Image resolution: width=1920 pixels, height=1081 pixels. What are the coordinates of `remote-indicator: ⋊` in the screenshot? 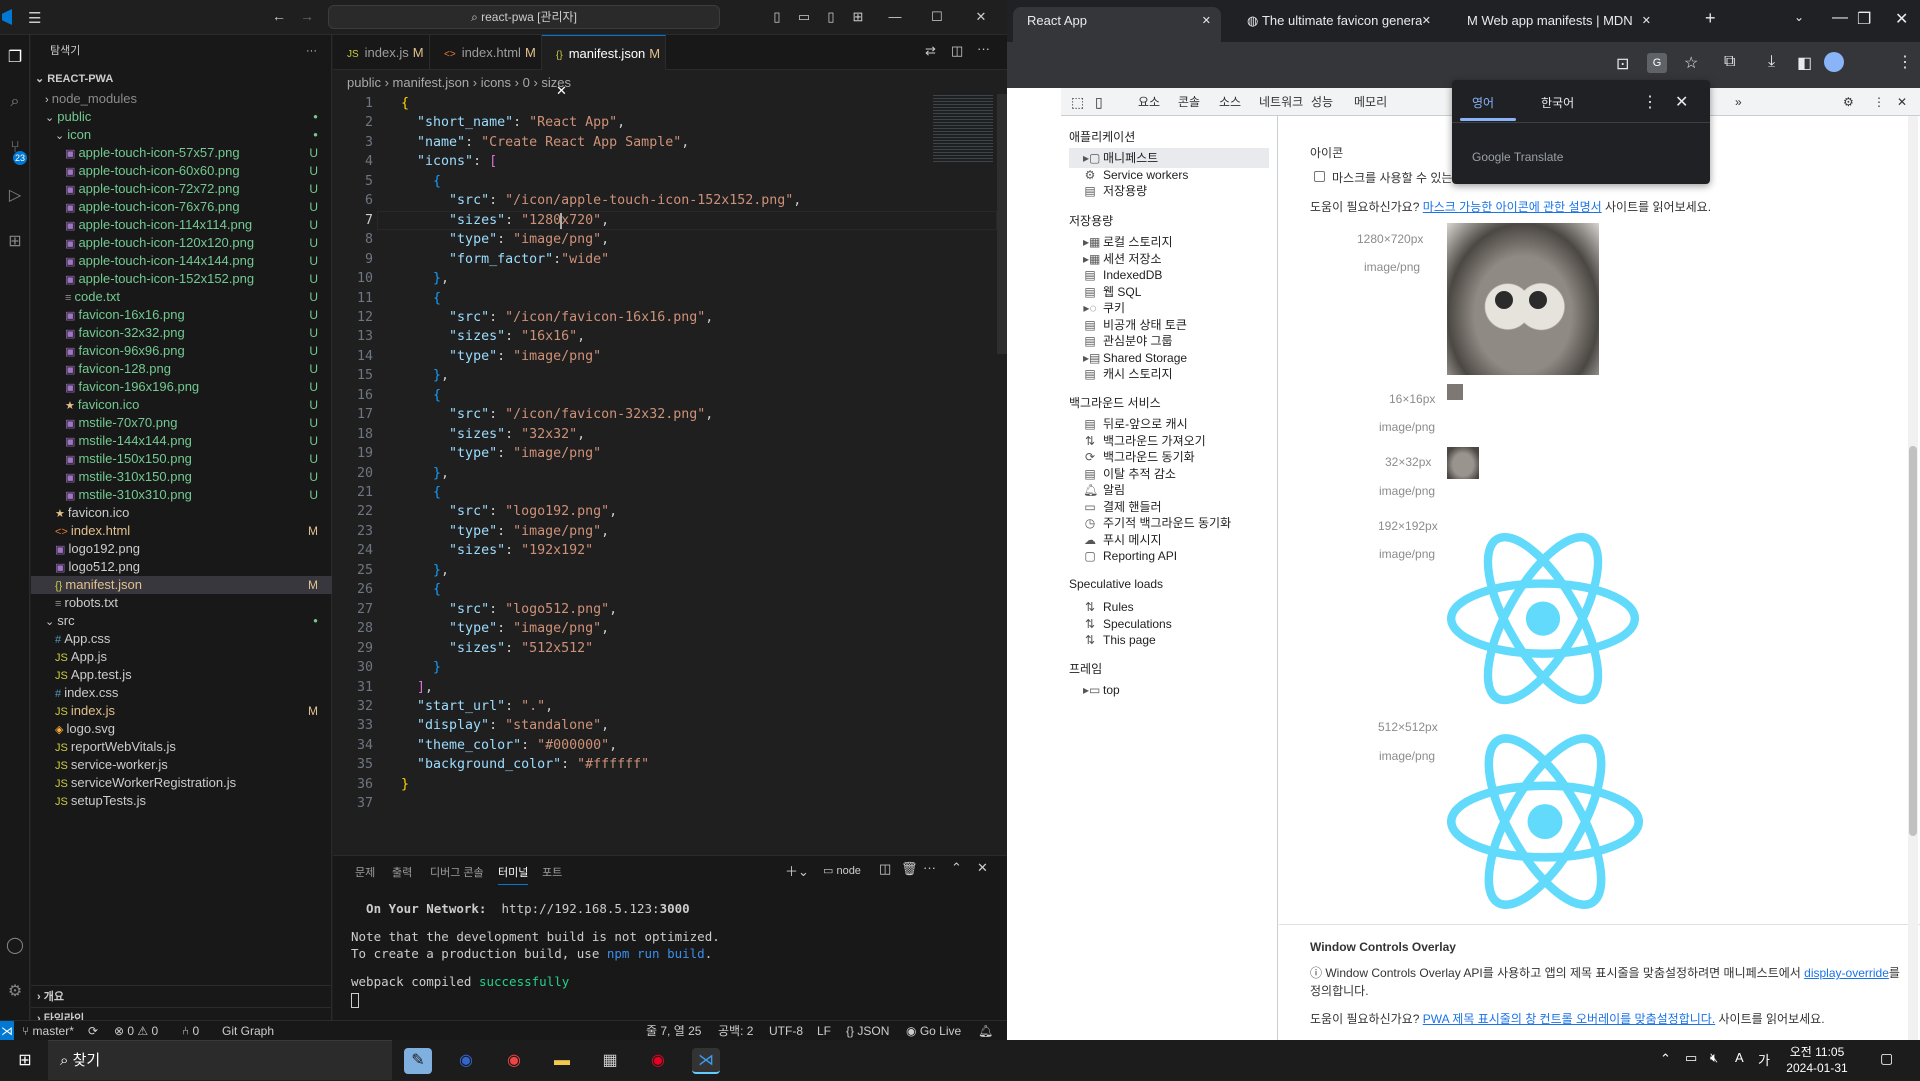 It's located at (7, 1031).